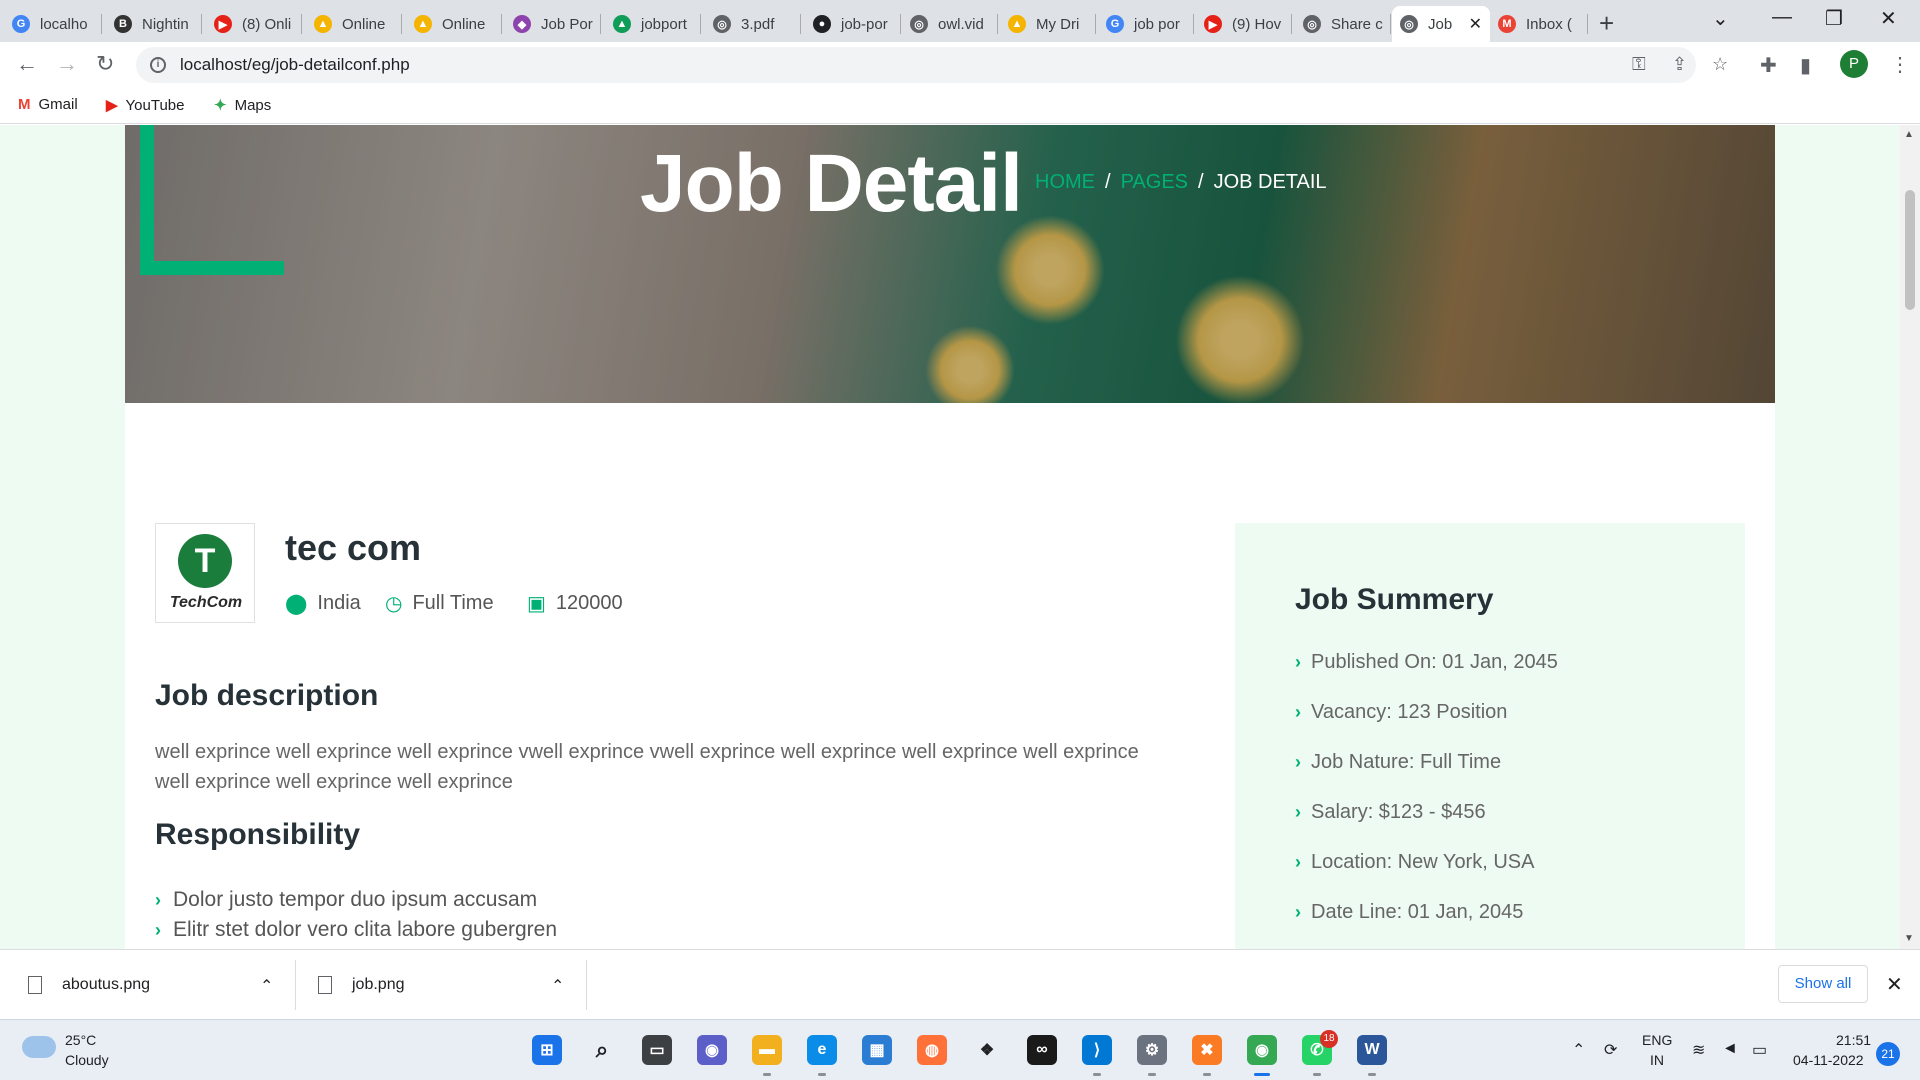 This screenshot has width=1920, height=1080. I want to click on download-item: aboutus.png, so click(89, 985).